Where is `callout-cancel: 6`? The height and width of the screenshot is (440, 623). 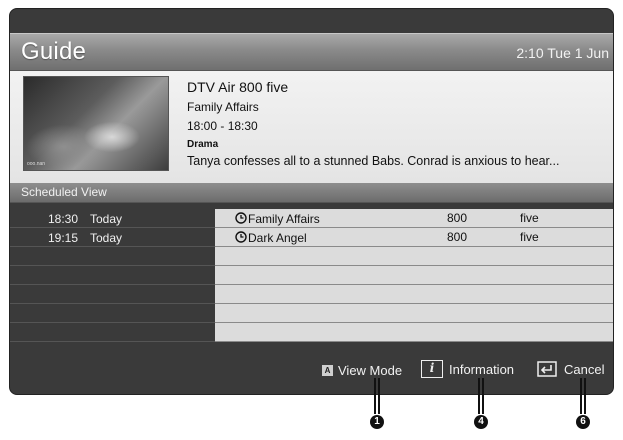 callout-cancel: 6 is located at coordinates (583, 408).